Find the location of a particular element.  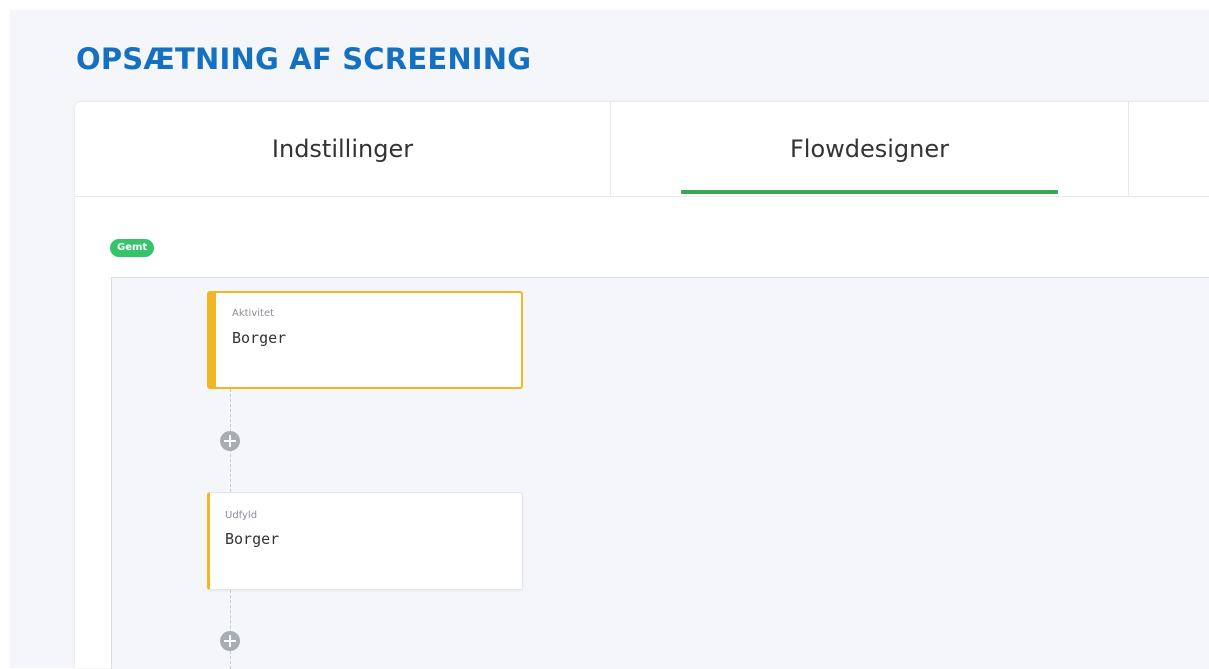

tab-flowdesigner: Flowdesigner is located at coordinates (870, 149).